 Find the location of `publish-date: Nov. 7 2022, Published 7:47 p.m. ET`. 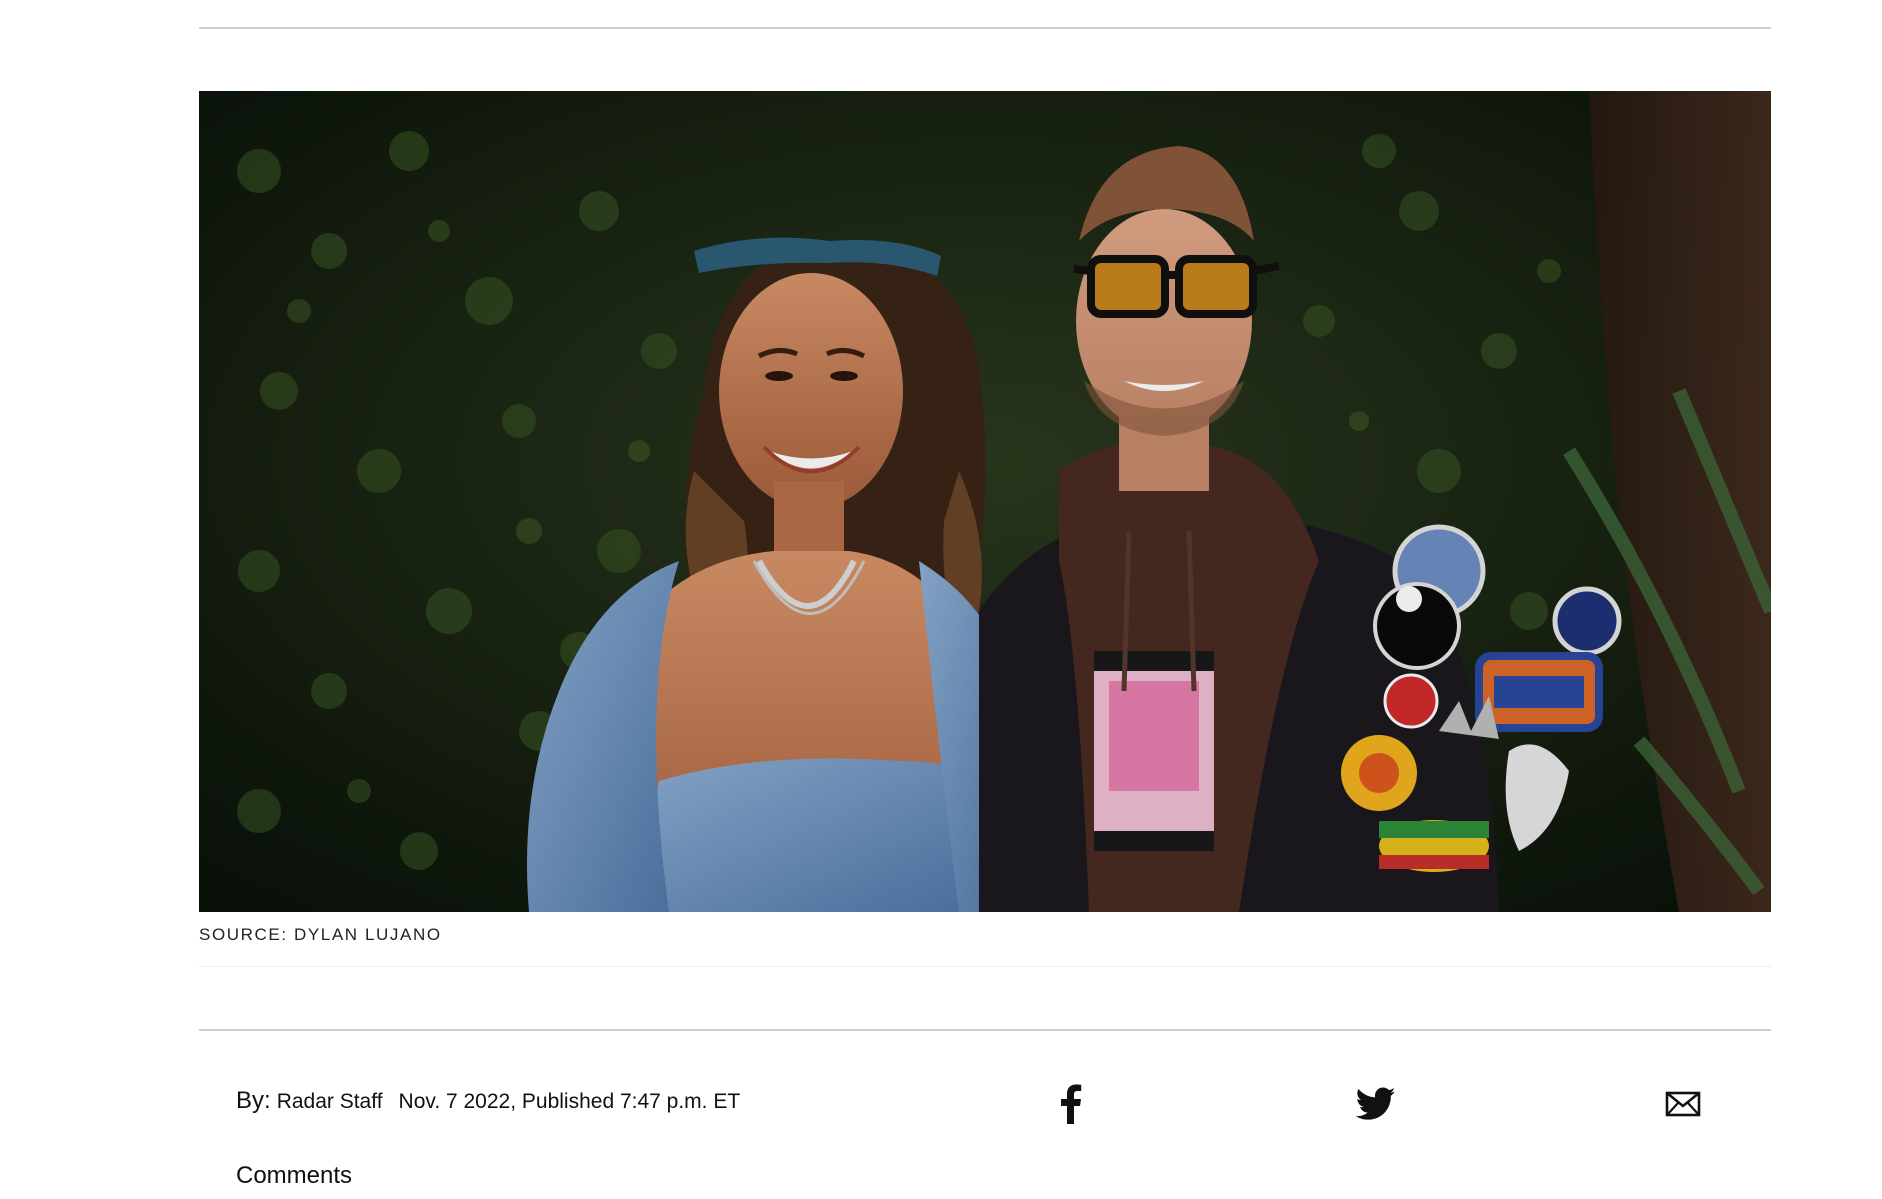

publish-date: Nov. 7 2022, Published 7:47 p.m. ET is located at coordinates (569, 1101).